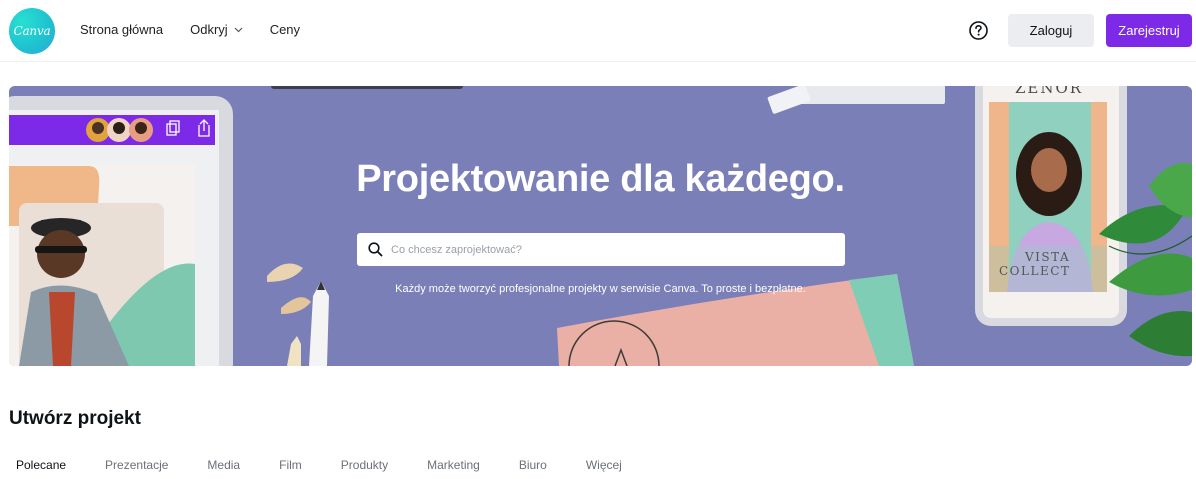 The image size is (1196, 479). I want to click on tab-products: Produkty, so click(364, 465).